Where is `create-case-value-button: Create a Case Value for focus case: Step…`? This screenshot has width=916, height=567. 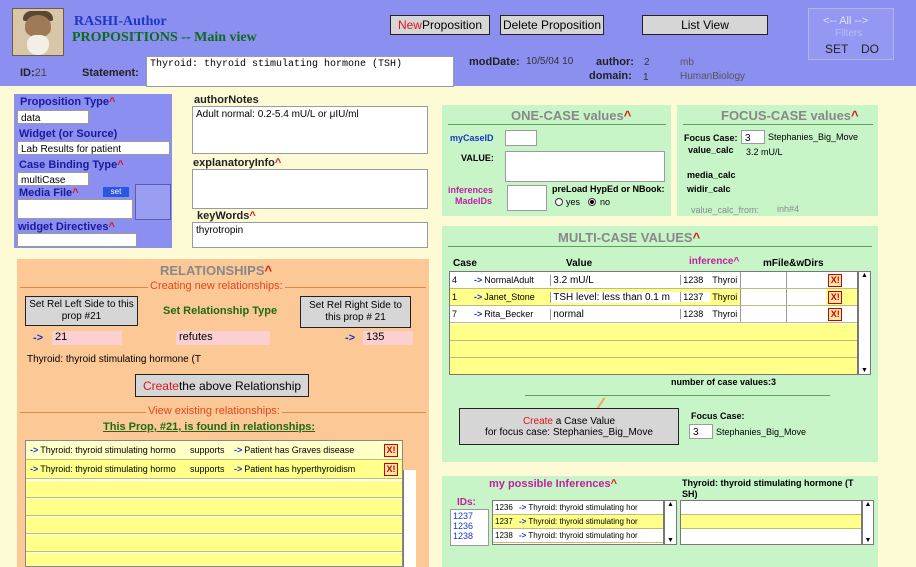
create-case-value-button: Create a Case Value for focus case: Step… is located at coordinates (569, 426).